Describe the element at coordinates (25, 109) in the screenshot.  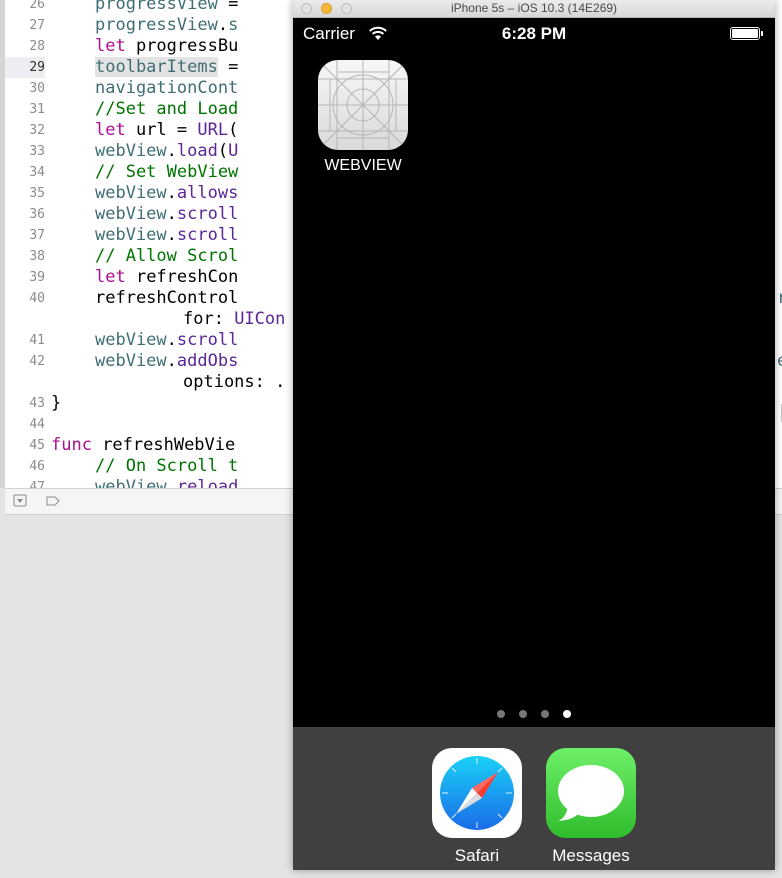
I see `line-number: 31` at that location.